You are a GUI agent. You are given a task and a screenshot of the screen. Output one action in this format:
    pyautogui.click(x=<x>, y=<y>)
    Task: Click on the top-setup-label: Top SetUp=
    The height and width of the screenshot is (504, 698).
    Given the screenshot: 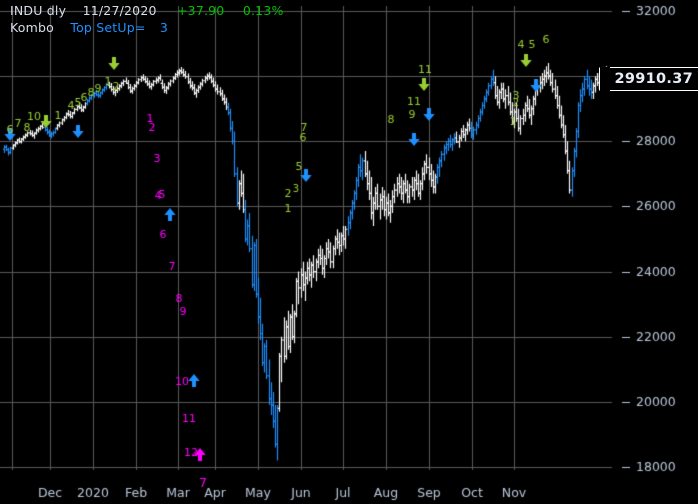 What is the action you would take?
    pyautogui.click(x=108, y=27)
    